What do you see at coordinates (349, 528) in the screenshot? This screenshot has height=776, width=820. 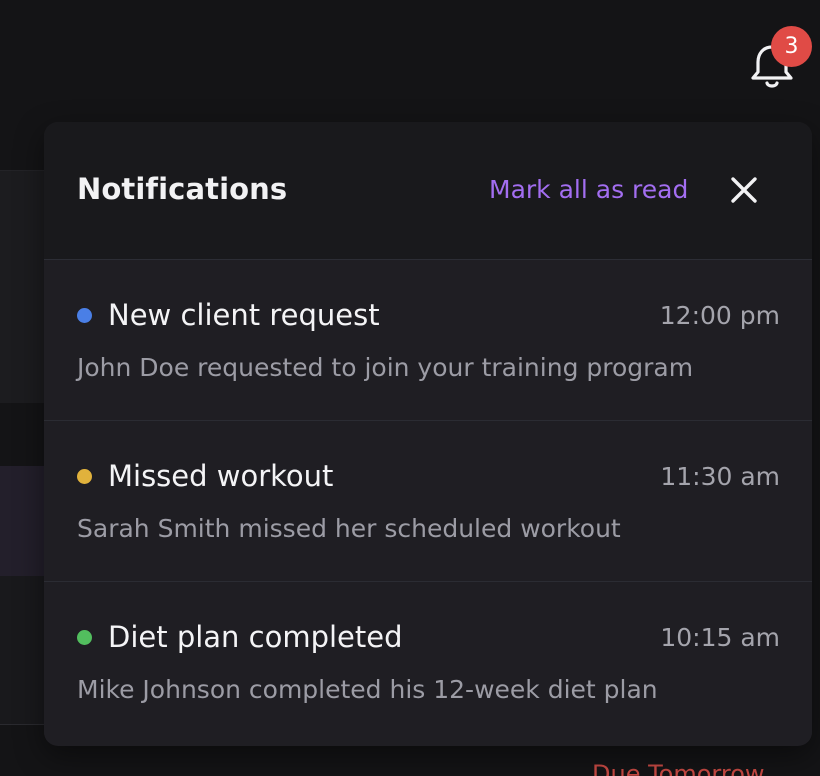 I see `notification-description: Sarah Smith missed her scheduled workout` at bounding box center [349, 528].